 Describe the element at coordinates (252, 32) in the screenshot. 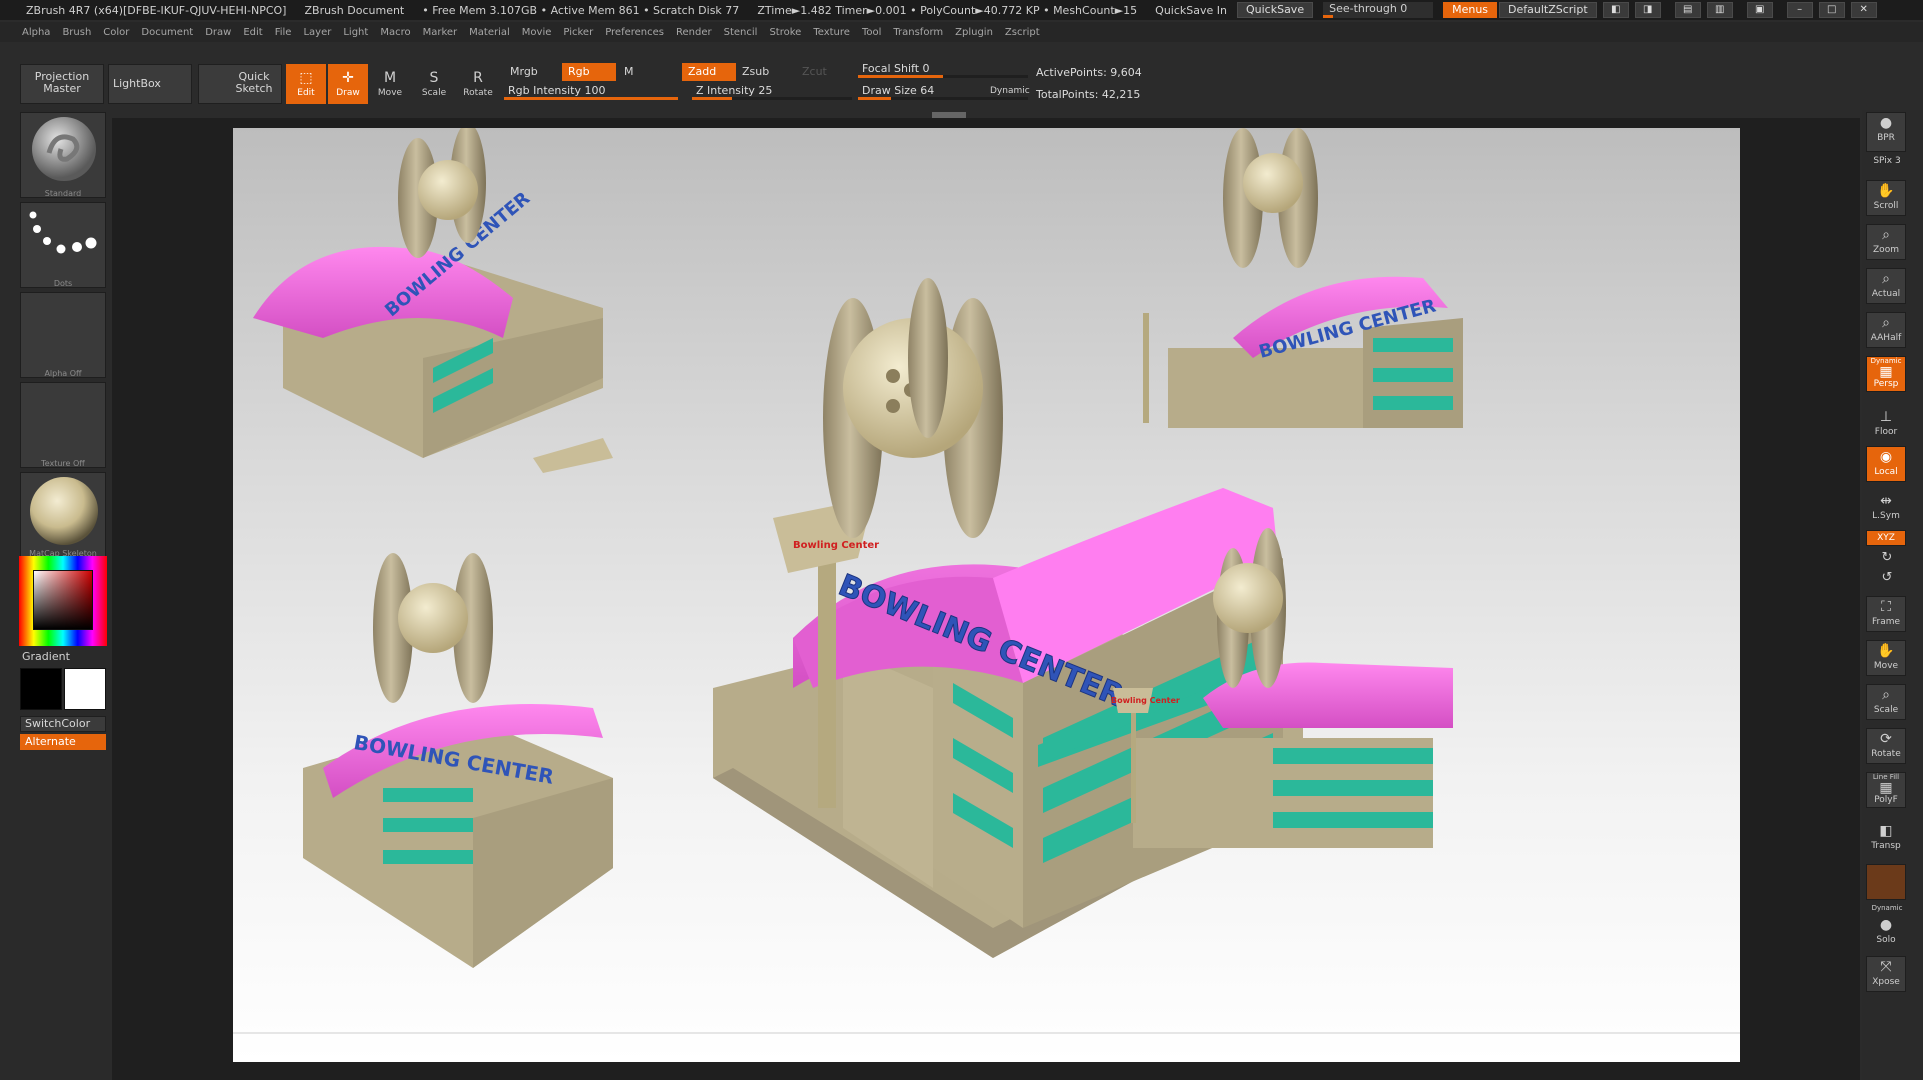

I see `menu-edit: Edit` at that location.